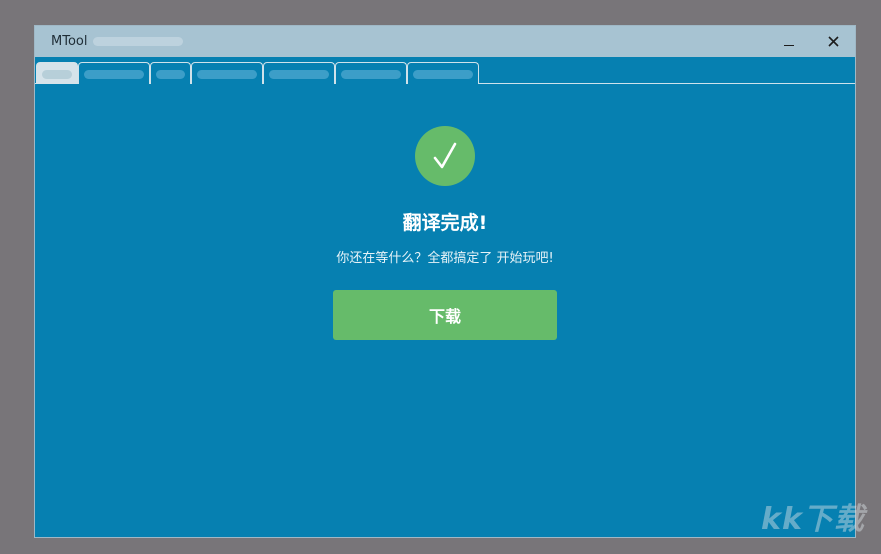 The width and height of the screenshot is (881, 554). What do you see at coordinates (138, 41) in the screenshot?
I see `title-redacted-text` at bounding box center [138, 41].